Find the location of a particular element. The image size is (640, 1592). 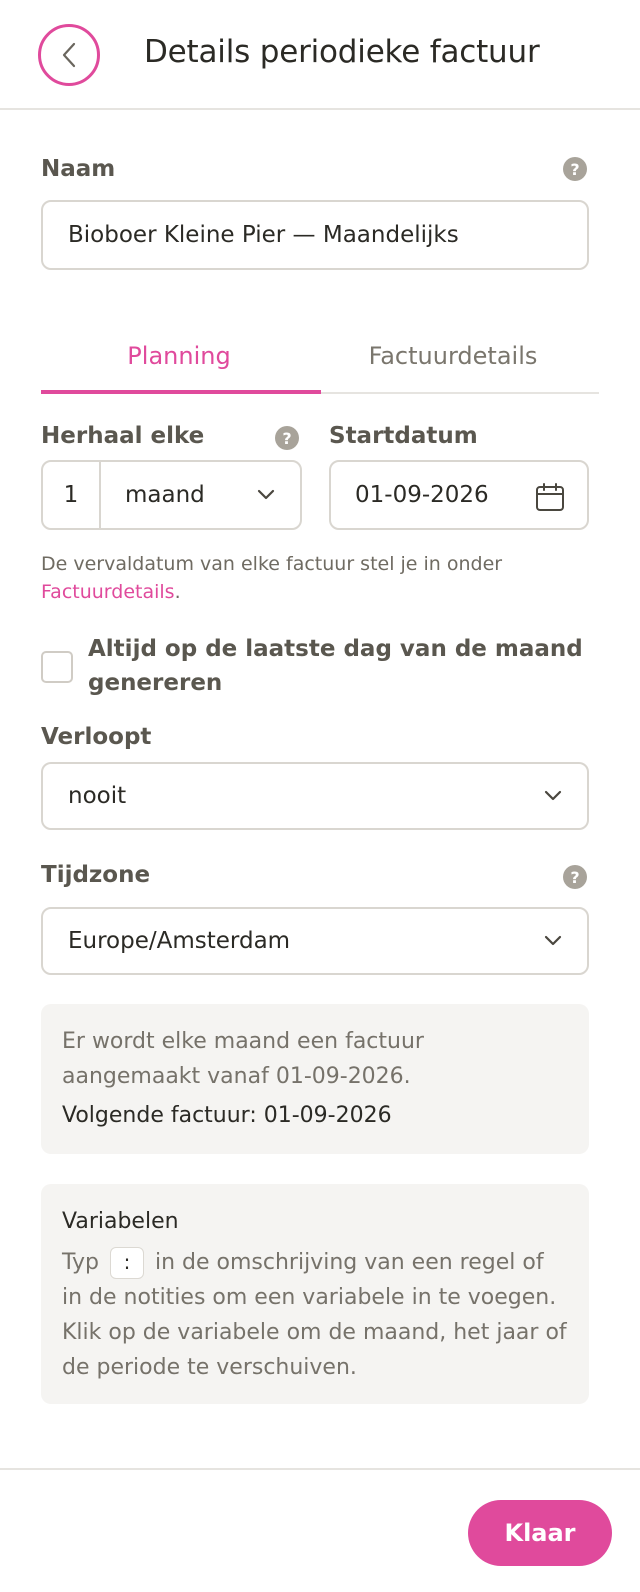

repeat-group: 1 maand is located at coordinates (171, 495).